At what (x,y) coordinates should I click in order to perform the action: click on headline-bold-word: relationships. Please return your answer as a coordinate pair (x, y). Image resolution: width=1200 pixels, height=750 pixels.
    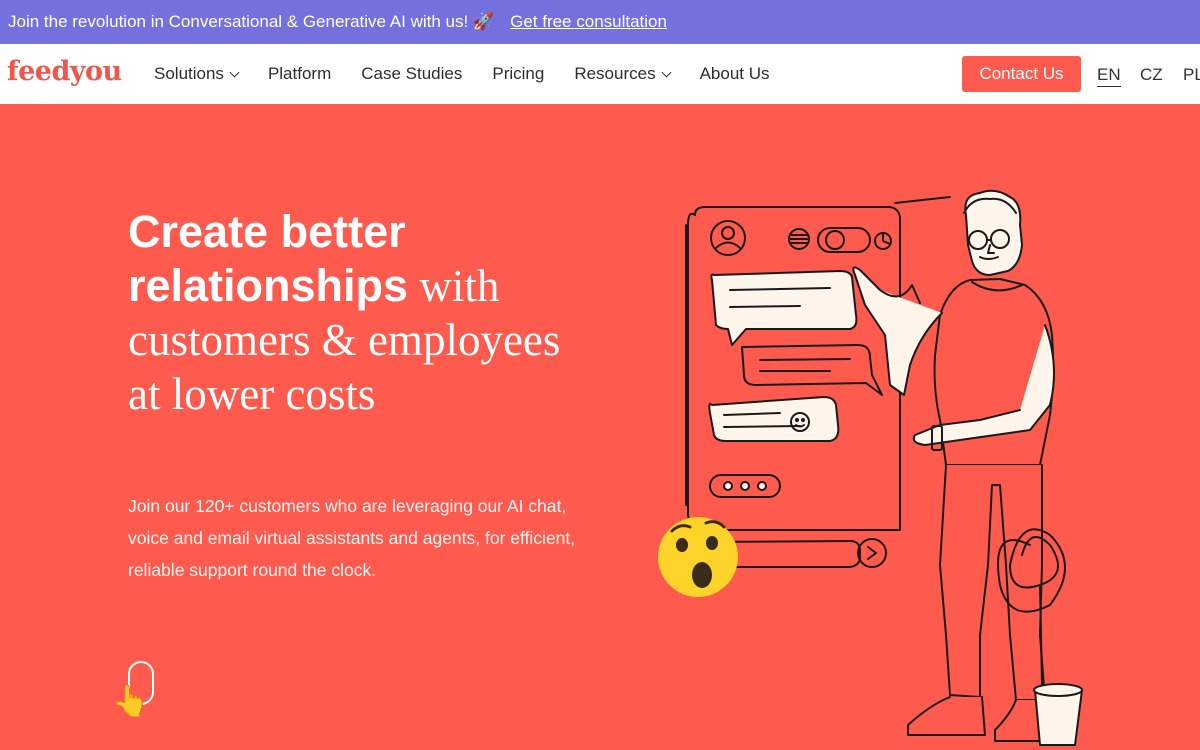
    Looking at the image, I should click on (268, 285).